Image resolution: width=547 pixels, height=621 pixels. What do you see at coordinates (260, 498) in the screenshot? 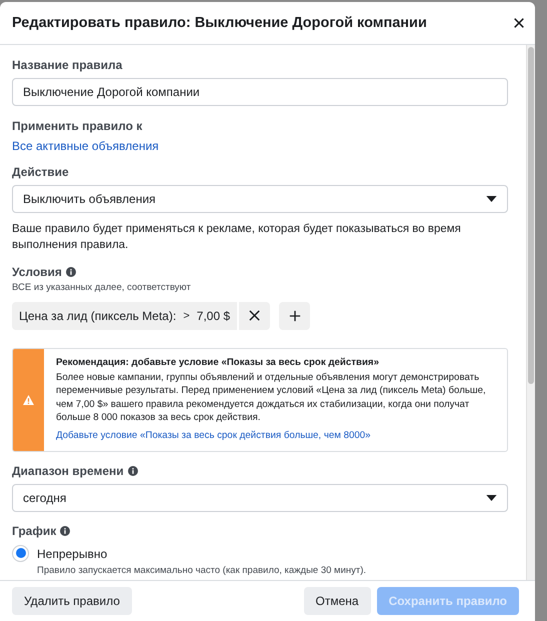
I see `dropdown: сегодня` at bounding box center [260, 498].